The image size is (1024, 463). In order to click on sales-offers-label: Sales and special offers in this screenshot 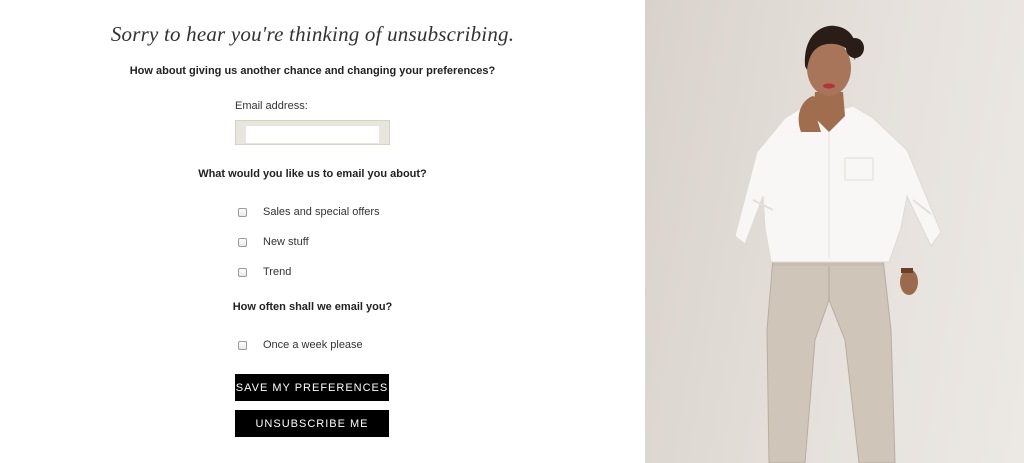, I will do `click(321, 212)`.